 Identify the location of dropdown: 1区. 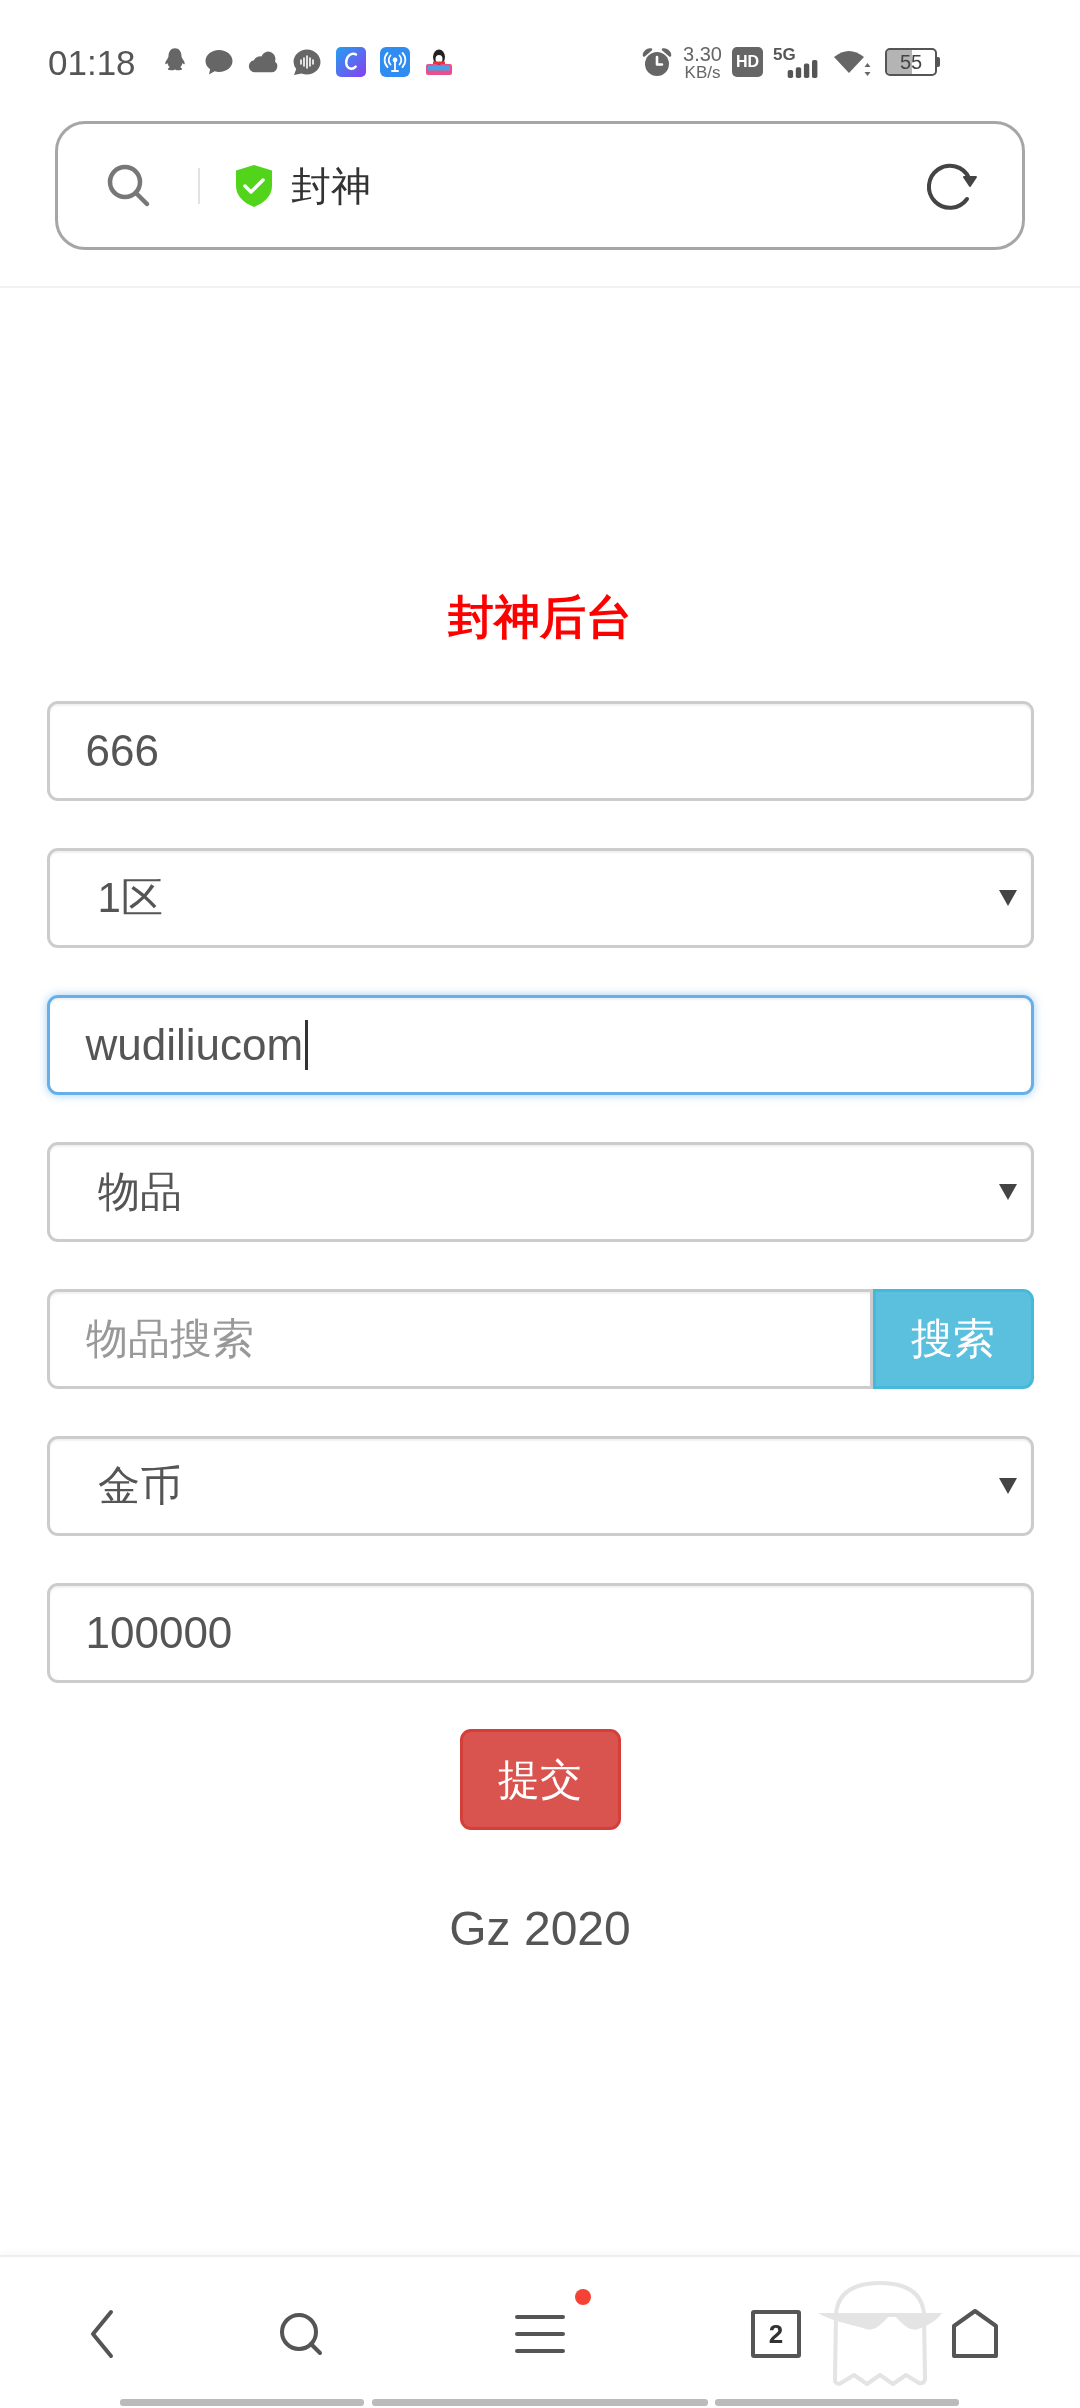
(540, 898).